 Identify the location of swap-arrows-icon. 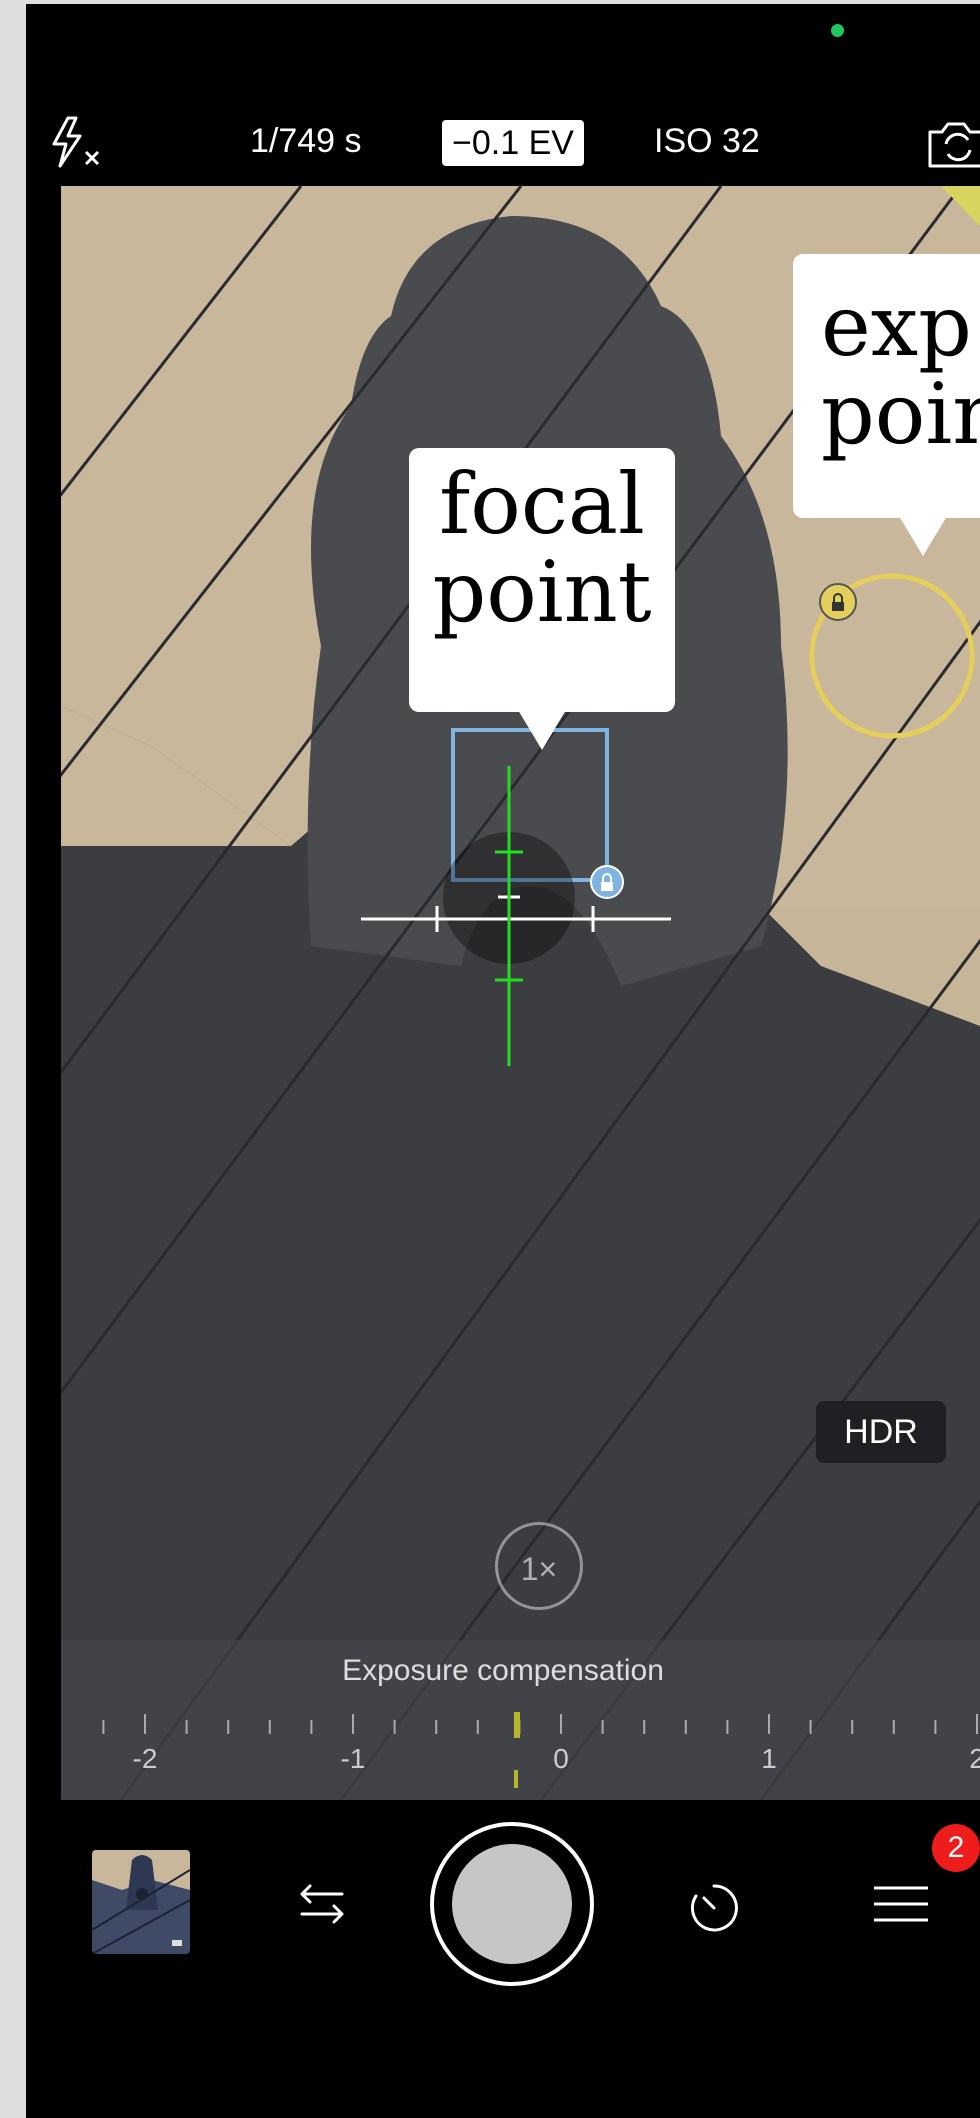
(322, 1906).